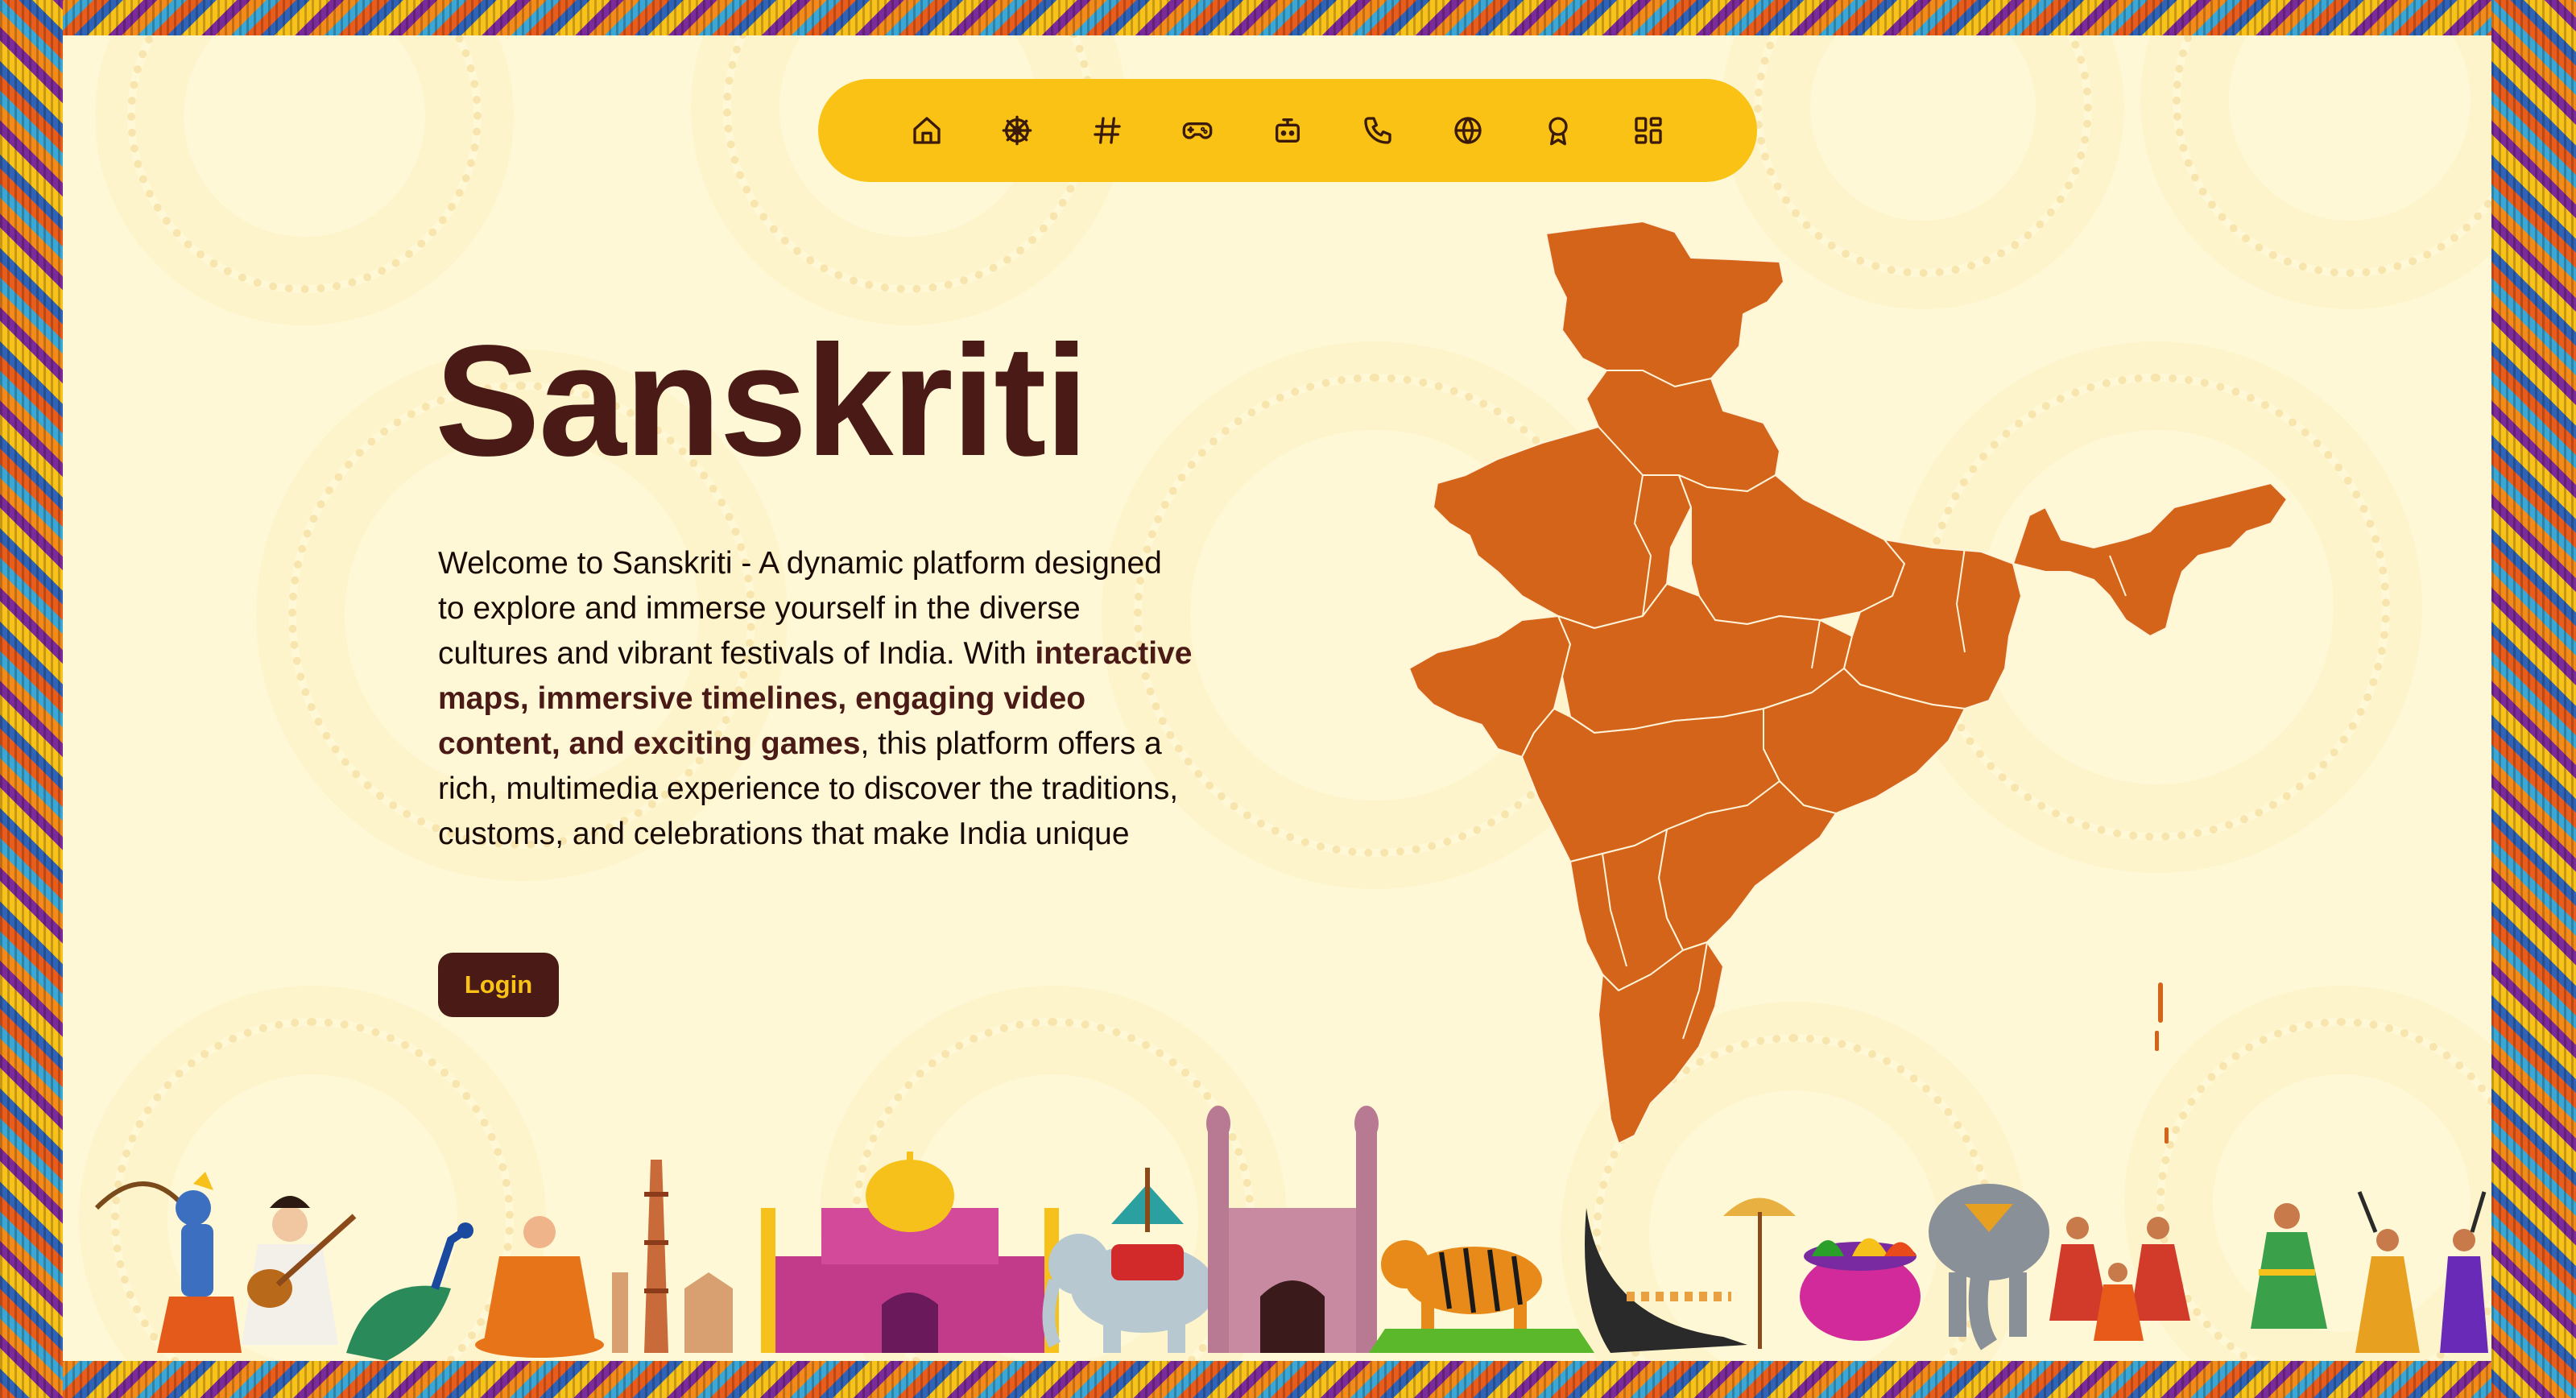 This screenshot has height=1398, width=2576. What do you see at coordinates (1791, 549) in the screenshot?
I see `map-region-up` at bounding box center [1791, 549].